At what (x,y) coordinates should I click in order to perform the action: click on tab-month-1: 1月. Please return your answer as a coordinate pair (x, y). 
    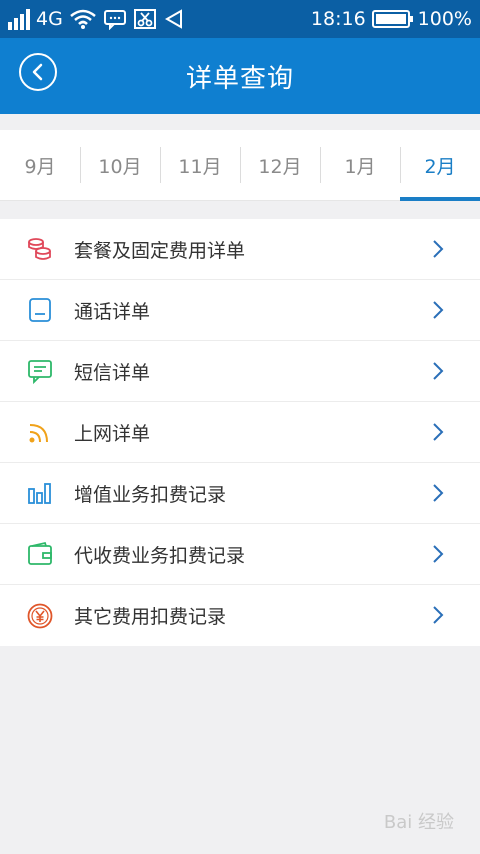
    Looking at the image, I should click on (360, 165).